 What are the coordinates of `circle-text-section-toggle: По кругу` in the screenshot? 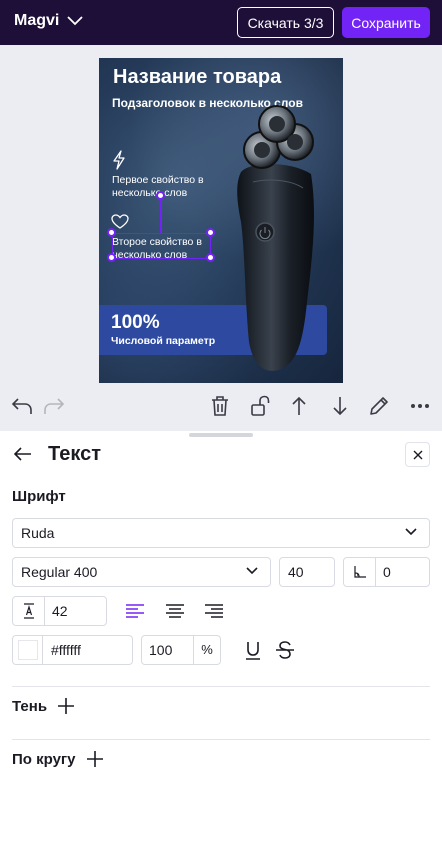 It's located at (58, 759).